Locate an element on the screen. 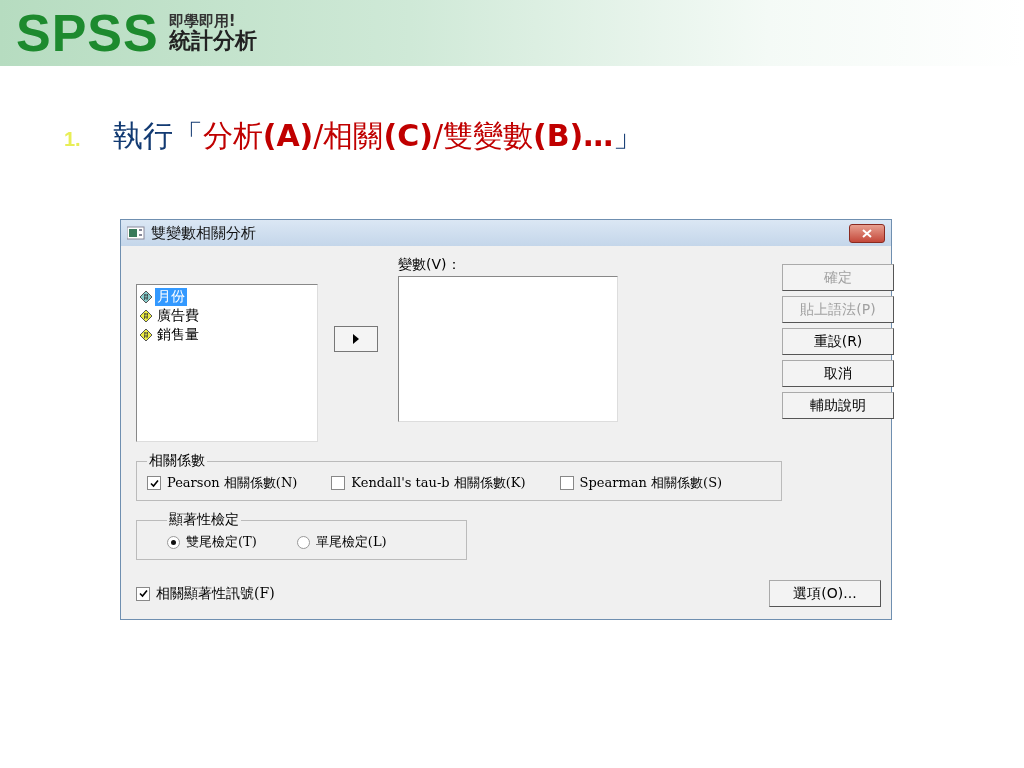  window-icon is located at coordinates (136, 233).